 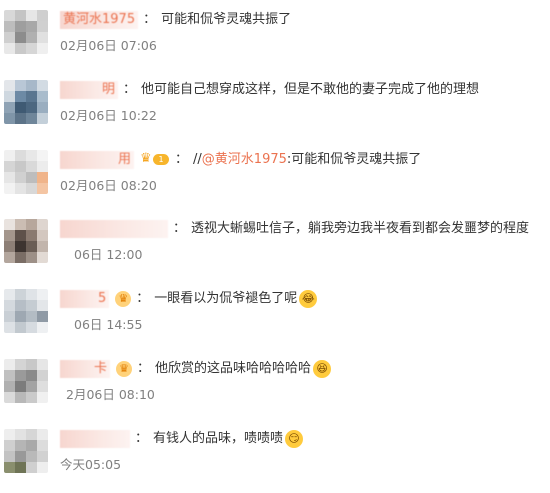 I want to click on comment-line: 用 ♛ 1 ： //@黄河水1975:可能和侃爷灵魂共振了, so click(x=240, y=160).